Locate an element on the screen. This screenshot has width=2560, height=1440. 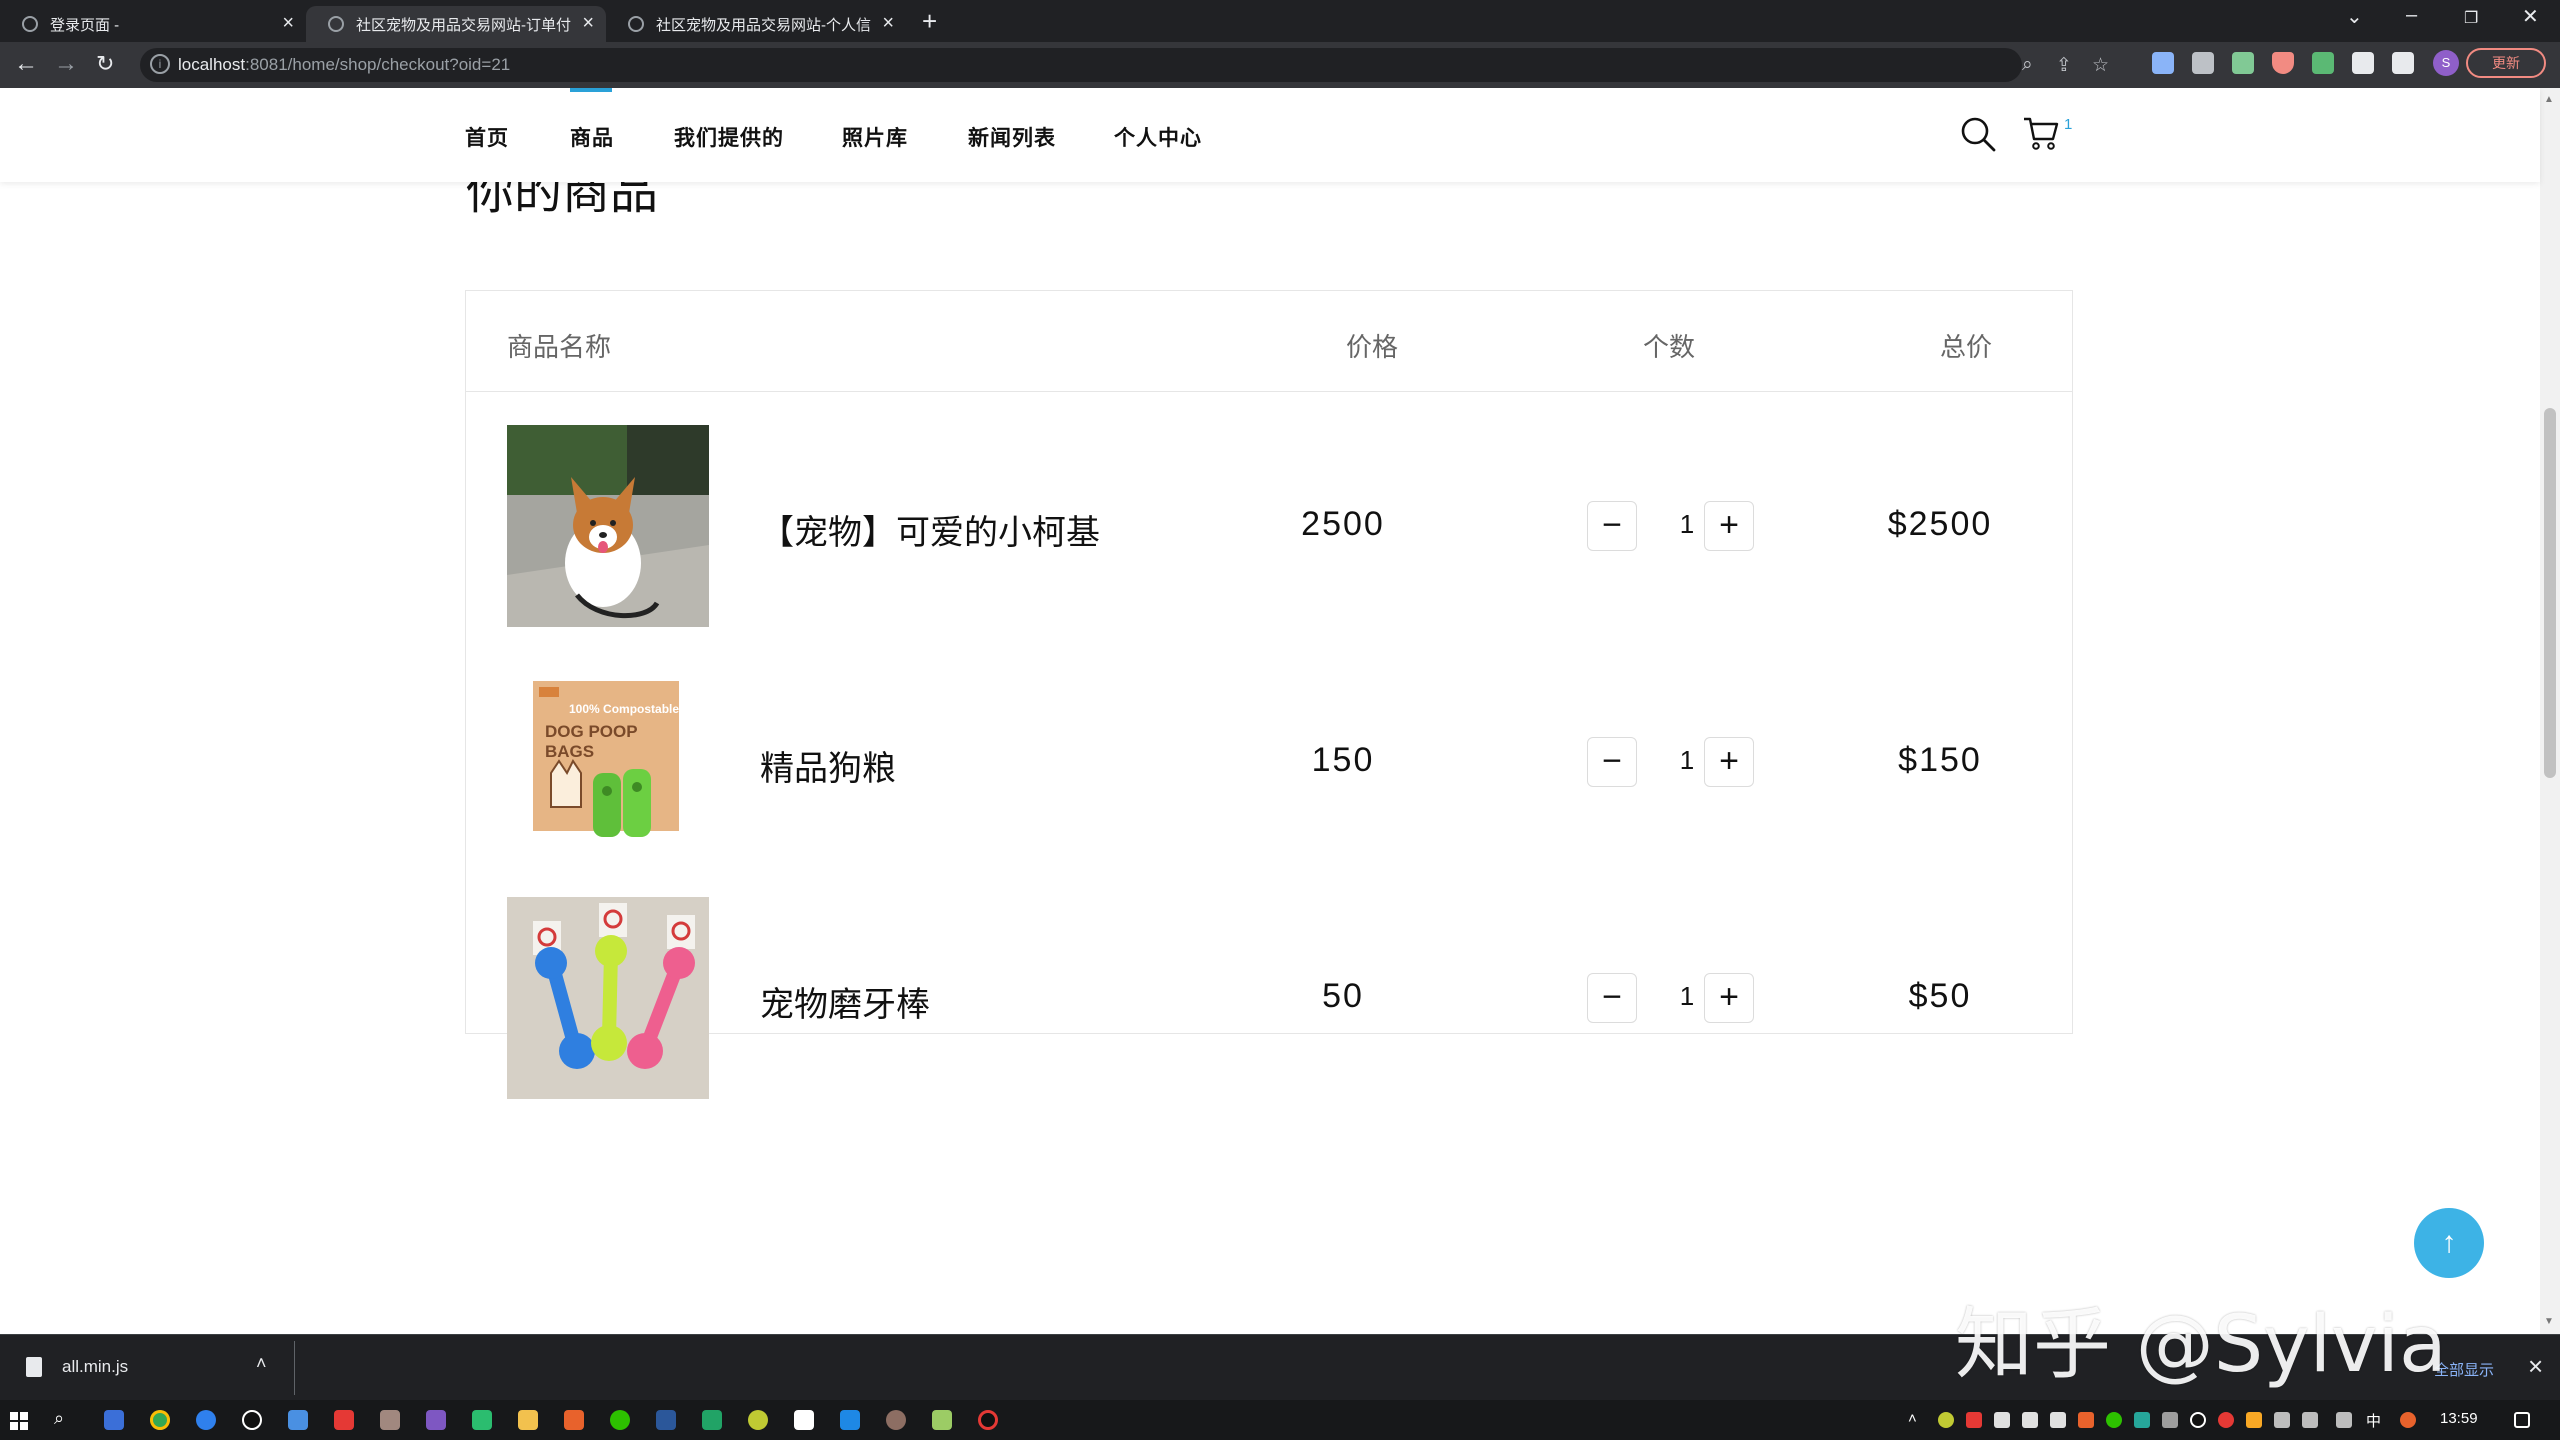
share-icon: ⇪ is located at coordinates (2064, 65).